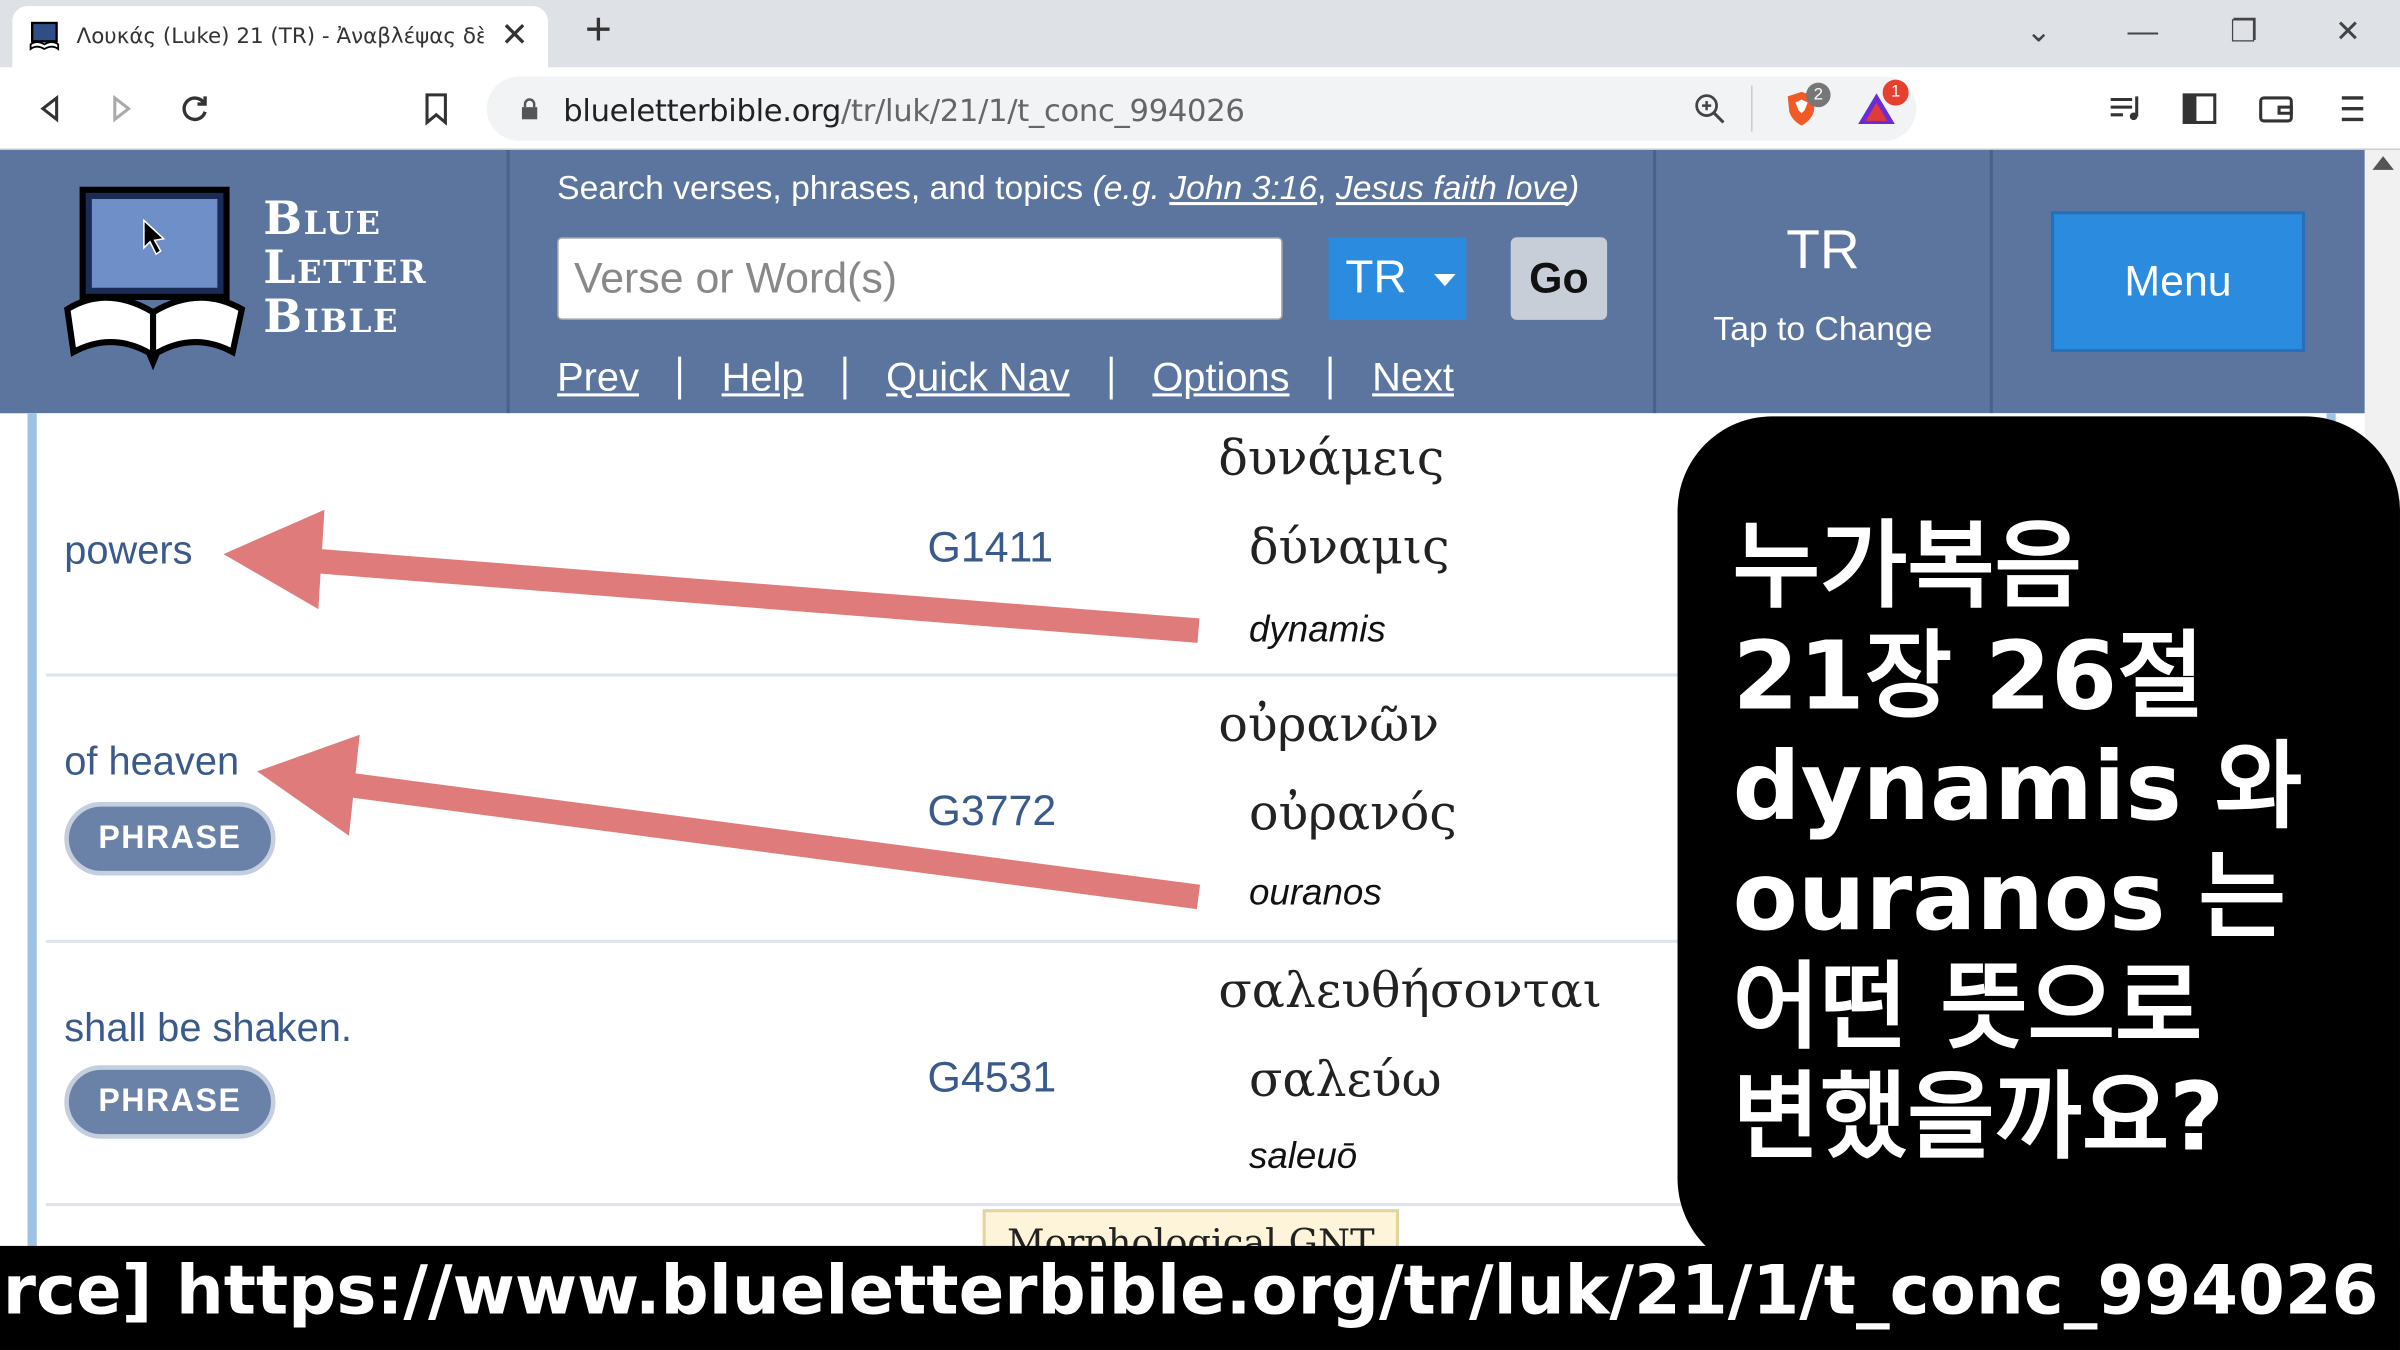  Describe the element at coordinates (121, 109) in the screenshot. I see `forward-icon` at that location.